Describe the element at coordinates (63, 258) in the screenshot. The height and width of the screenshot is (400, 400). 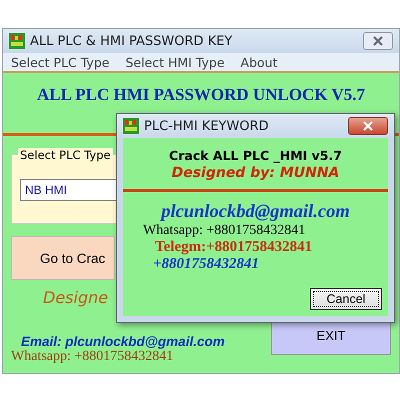
I see `go-to-crack-button: Go to Crac` at that location.